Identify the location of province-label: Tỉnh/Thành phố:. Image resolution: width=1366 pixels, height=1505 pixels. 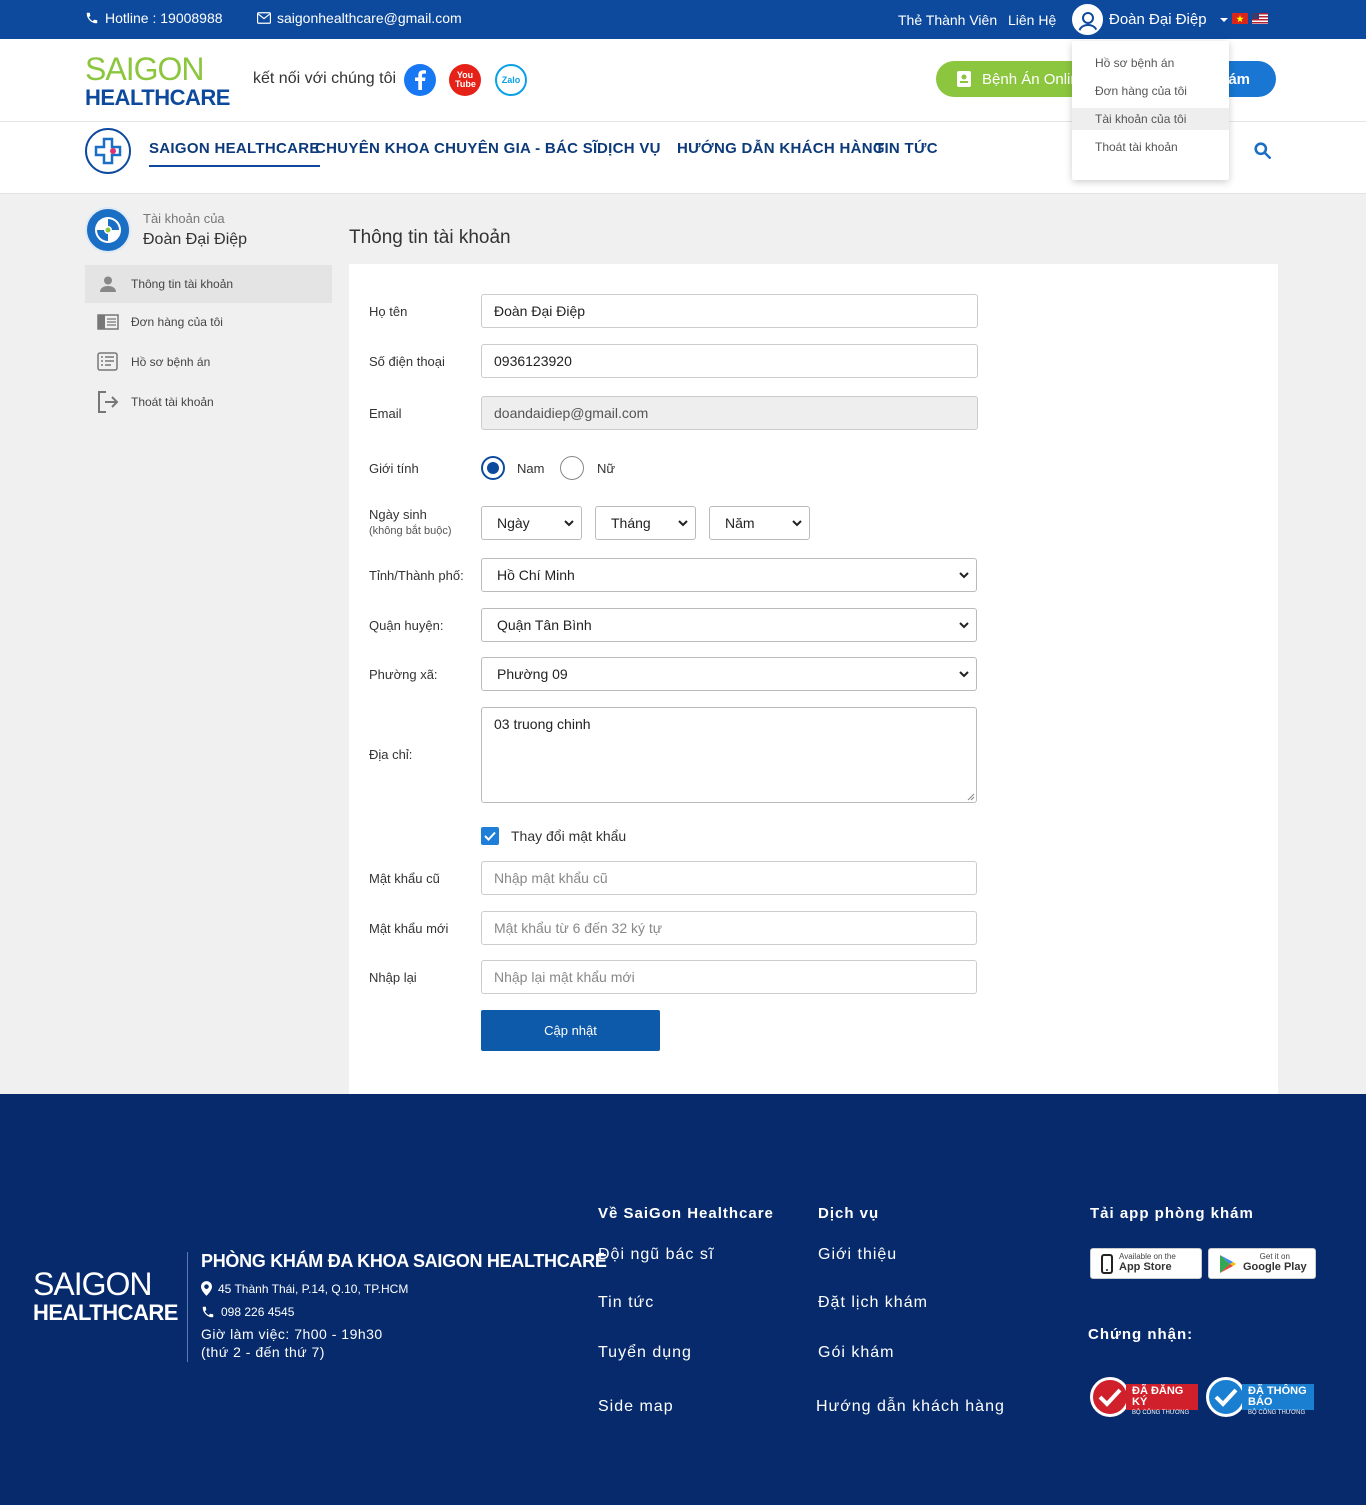
(416, 575).